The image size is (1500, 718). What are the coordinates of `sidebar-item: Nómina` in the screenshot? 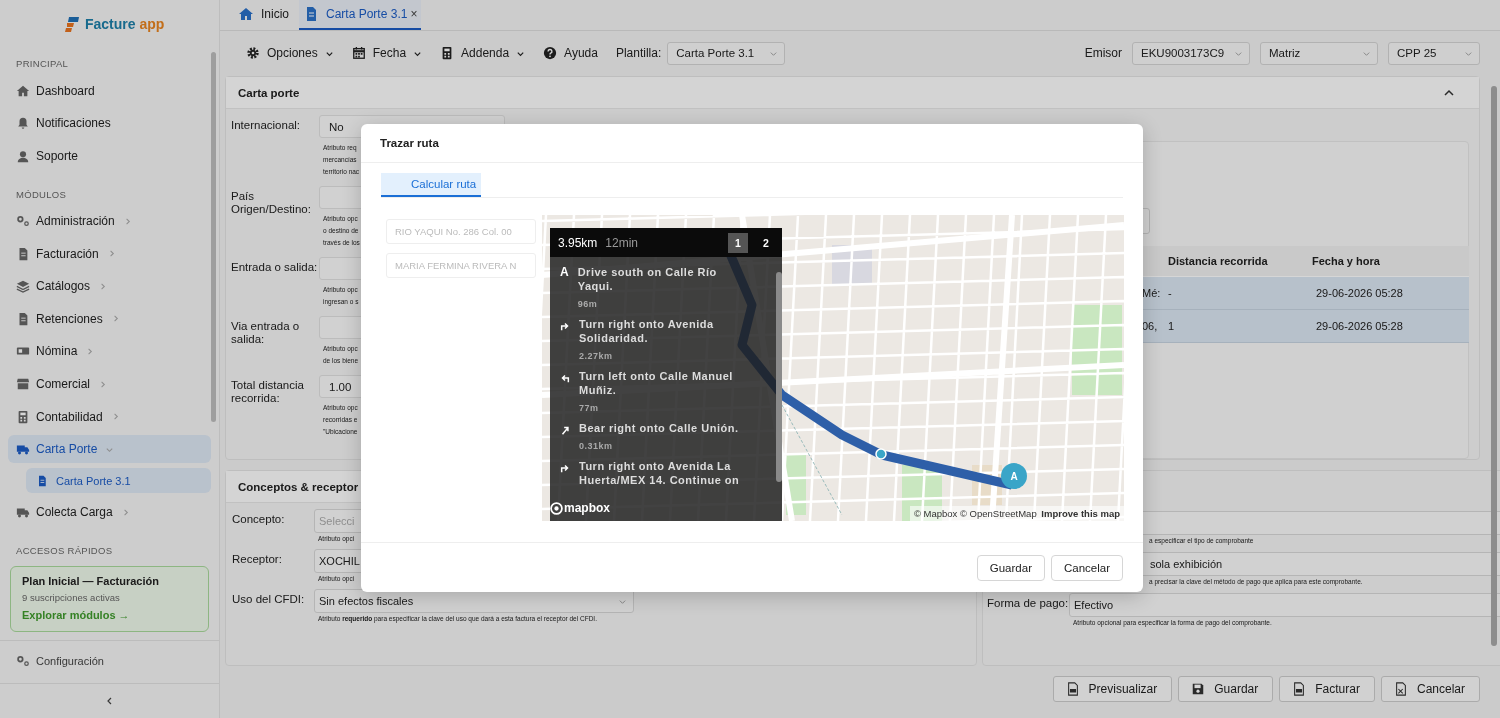 It's located at (109, 351).